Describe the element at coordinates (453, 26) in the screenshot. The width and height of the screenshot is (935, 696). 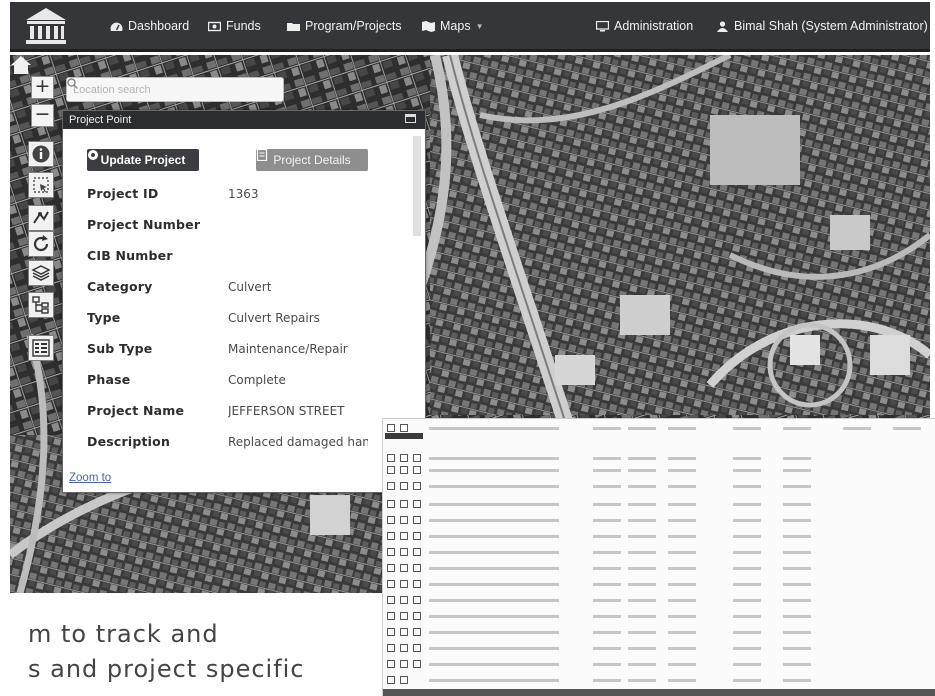
I see `nav-maps: Maps ▼` at that location.